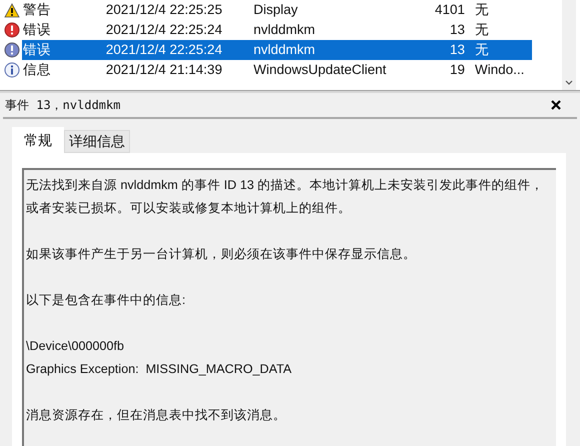 The image size is (580, 446). I want to click on level-cell-text: 警告, so click(37, 9).